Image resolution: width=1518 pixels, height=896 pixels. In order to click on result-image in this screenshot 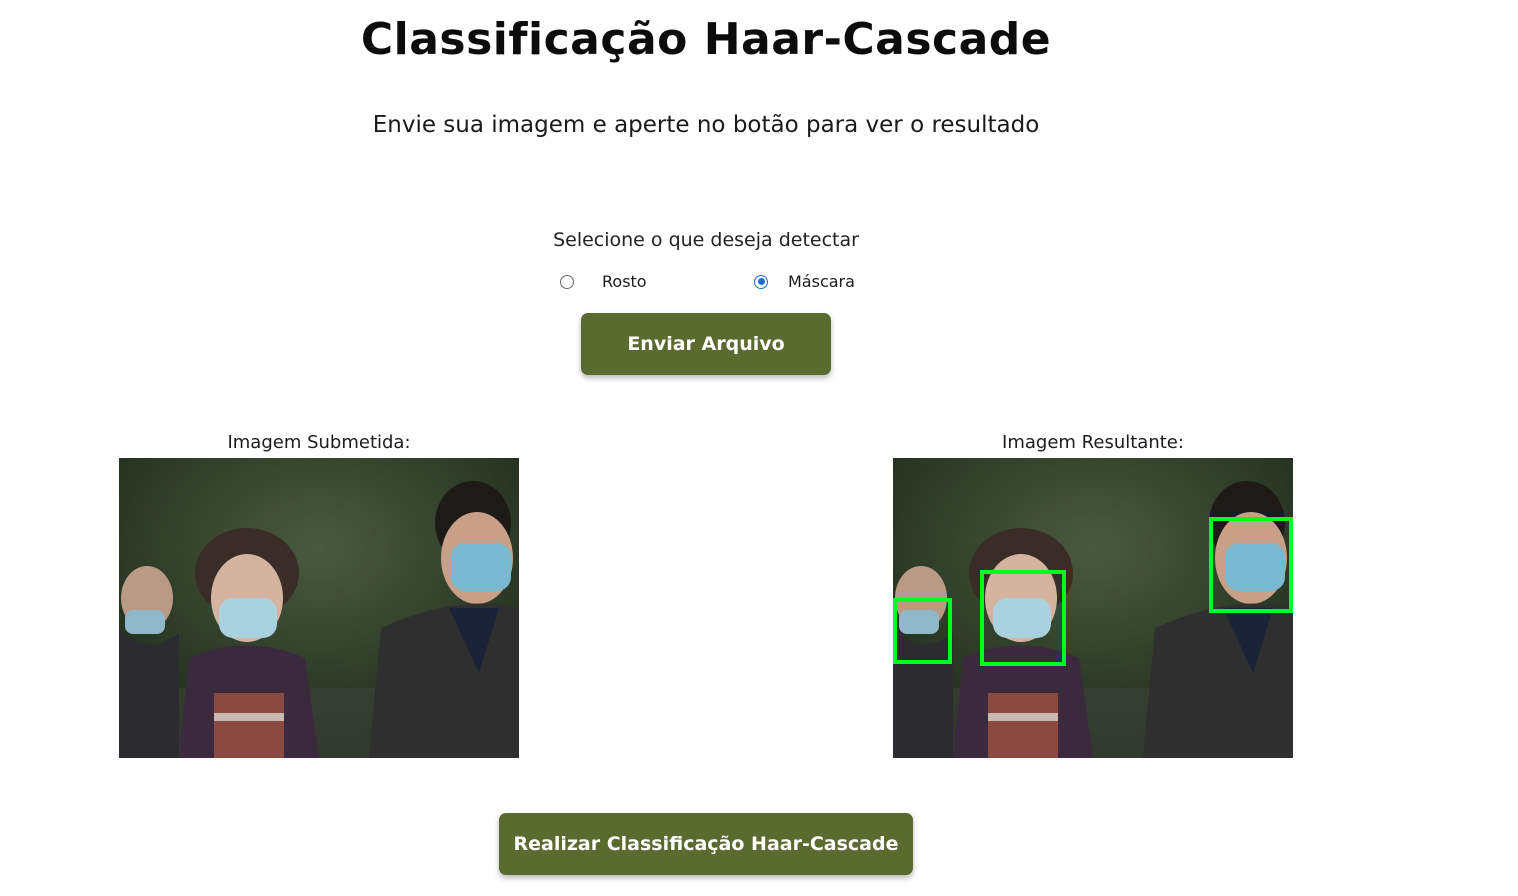, I will do `click(1093, 608)`.